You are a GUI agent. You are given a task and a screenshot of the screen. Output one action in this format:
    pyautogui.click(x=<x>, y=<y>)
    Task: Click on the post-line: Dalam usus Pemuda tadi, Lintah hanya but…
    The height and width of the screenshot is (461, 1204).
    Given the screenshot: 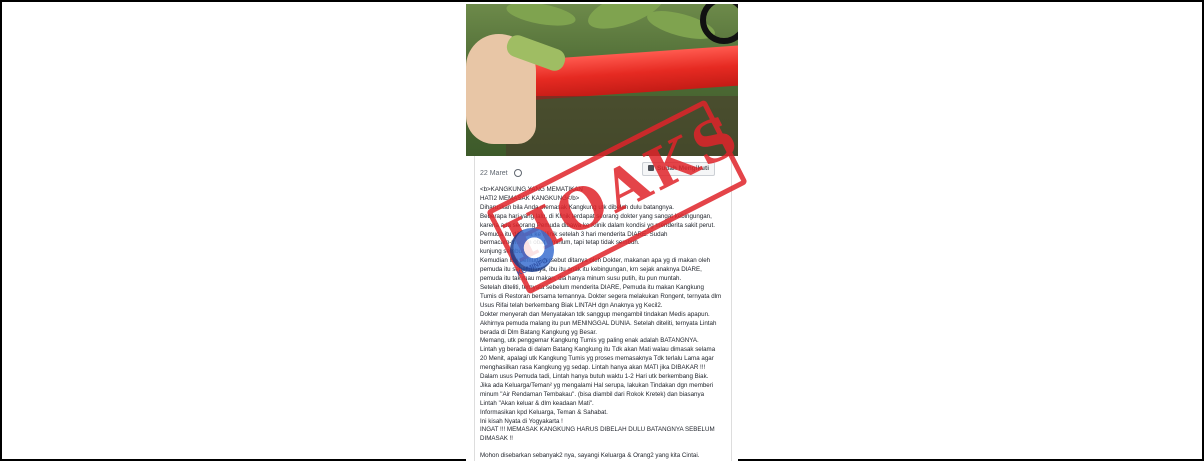 What is the action you would take?
    pyautogui.click(x=594, y=377)
    